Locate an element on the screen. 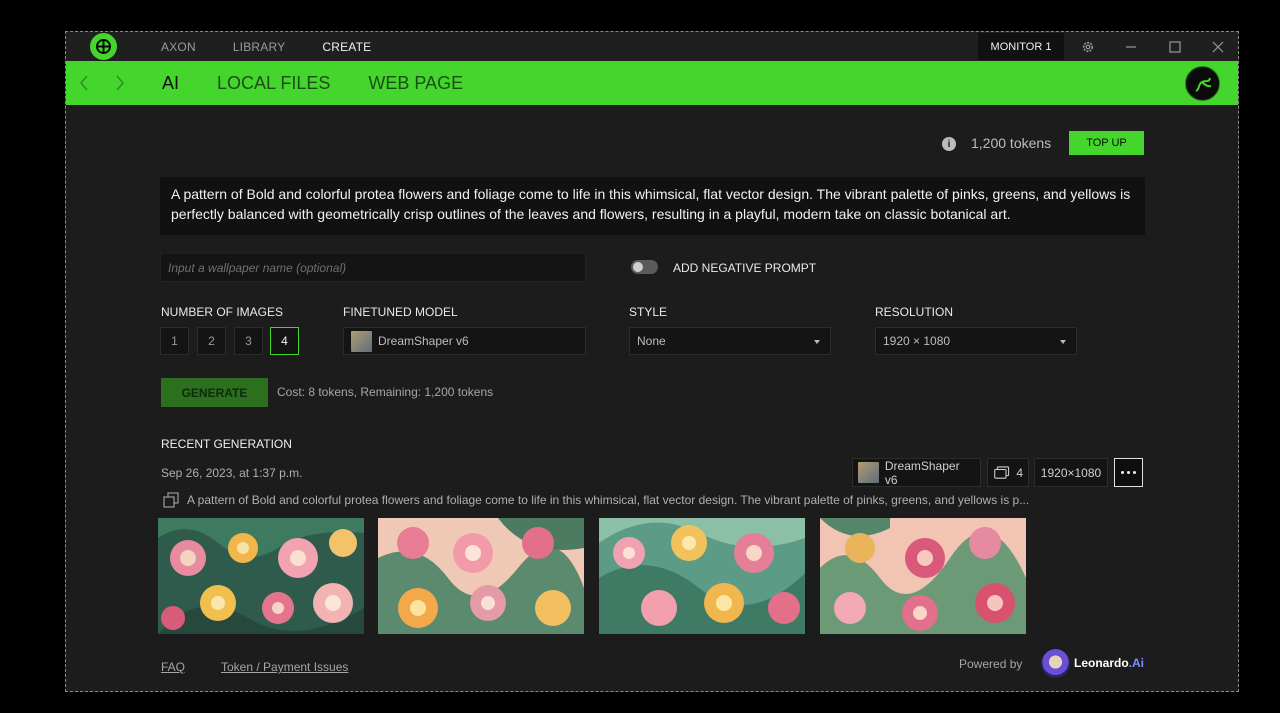  style-label: STYLE is located at coordinates (648, 312).